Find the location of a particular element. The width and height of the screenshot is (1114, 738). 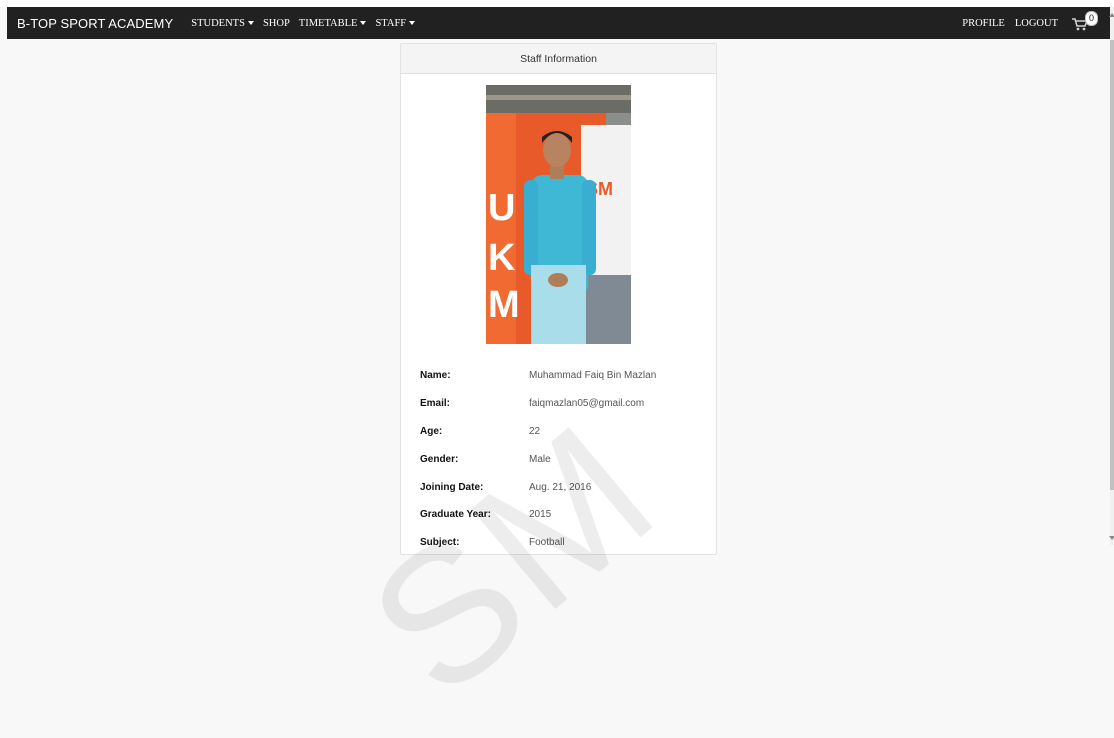

joining-date-label: Joining Date: is located at coordinates (452, 487).